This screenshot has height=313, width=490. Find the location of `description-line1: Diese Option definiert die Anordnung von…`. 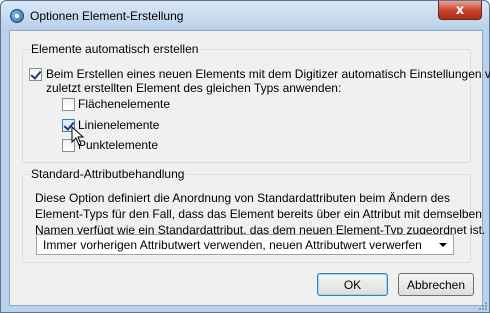

description-line1: Diese Option definiert die Anordnung von… is located at coordinates (242, 198).